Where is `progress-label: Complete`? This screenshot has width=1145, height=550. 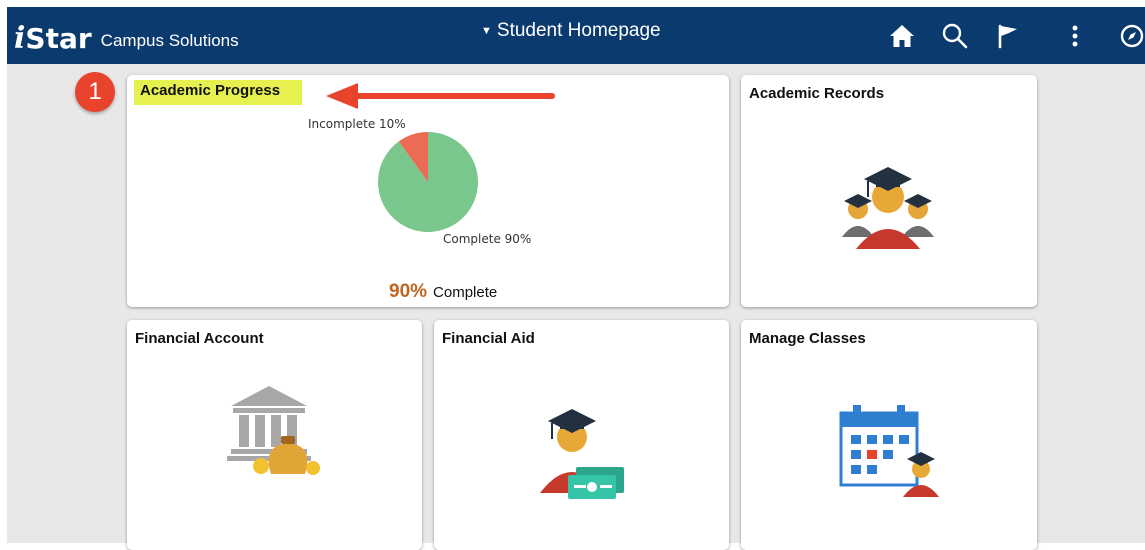 progress-label: Complete is located at coordinates (465, 292).